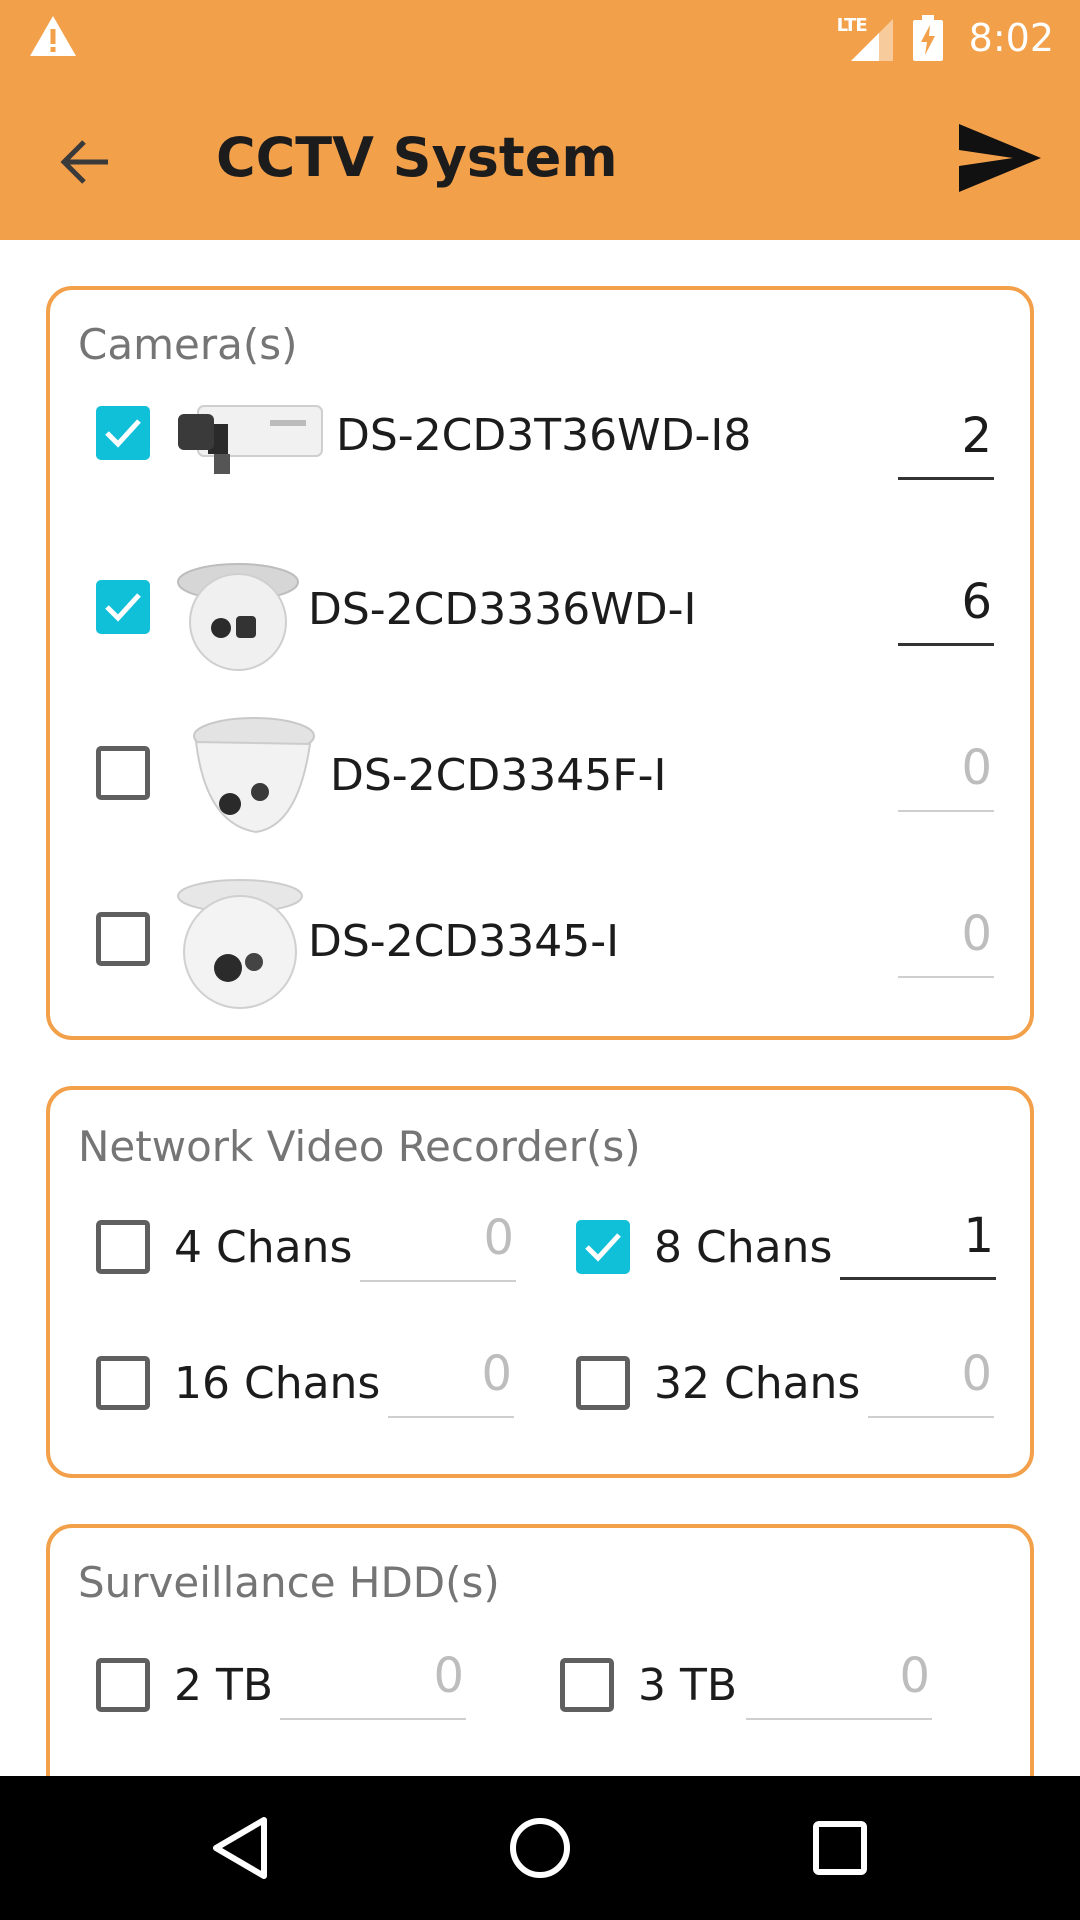 This screenshot has height=1920, width=1080. Describe the element at coordinates (502, 609) in the screenshot. I see `camera-label: DS-2CD3336WD-I` at that location.